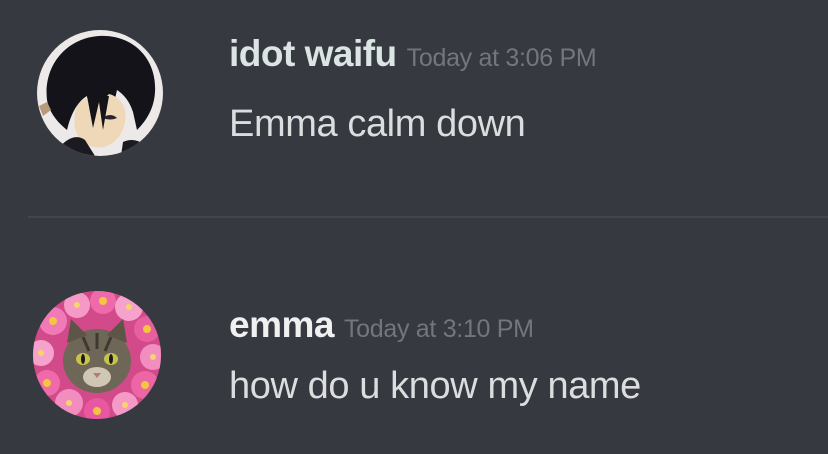 The image size is (828, 454). Describe the element at coordinates (438, 329) in the screenshot. I see `timestamp: Today at 3:10 PM` at that location.